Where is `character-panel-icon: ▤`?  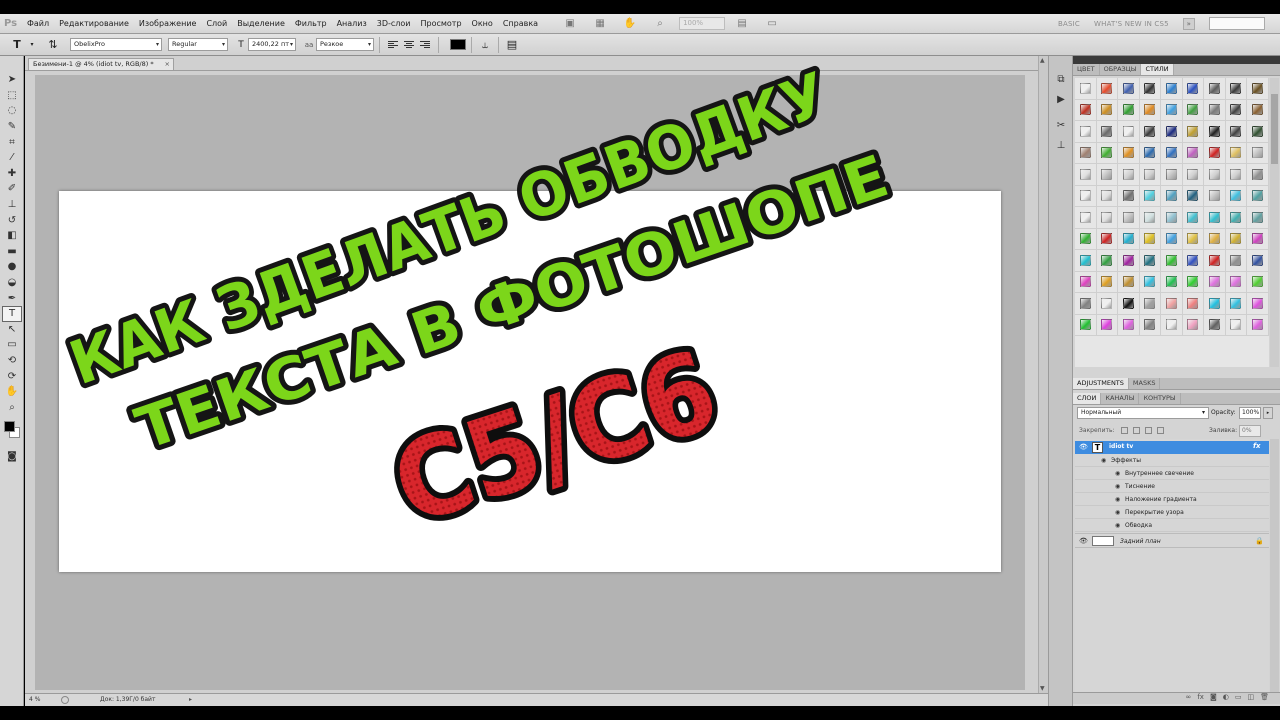
character-panel-icon: ▤ is located at coordinates (512, 45).